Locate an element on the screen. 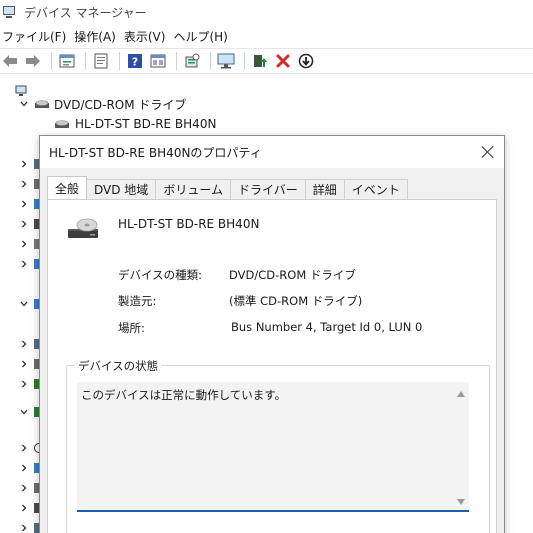  device-manager-icon is located at coordinates (10, 12).